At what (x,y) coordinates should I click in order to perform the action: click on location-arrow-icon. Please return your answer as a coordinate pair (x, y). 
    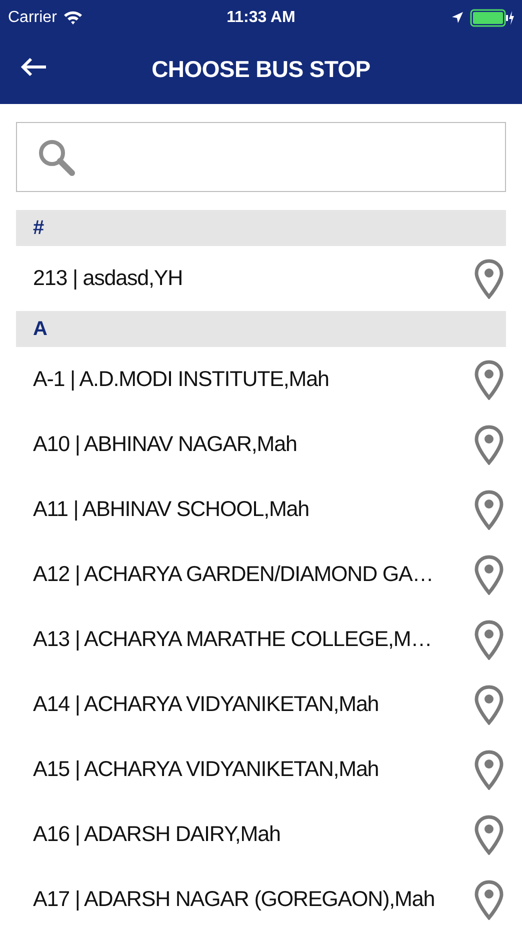
    Looking at the image, I should click on (457, 17).